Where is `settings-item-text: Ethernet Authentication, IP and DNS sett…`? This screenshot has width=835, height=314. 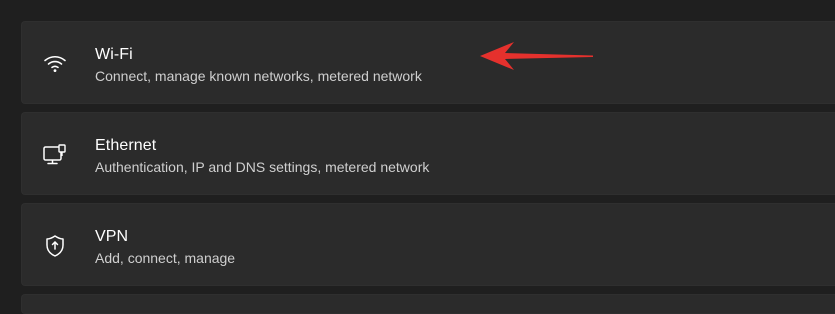
settings-item-text: Ethernet Authentication, IP and DNS sett… is located at coordinates (262, 156).